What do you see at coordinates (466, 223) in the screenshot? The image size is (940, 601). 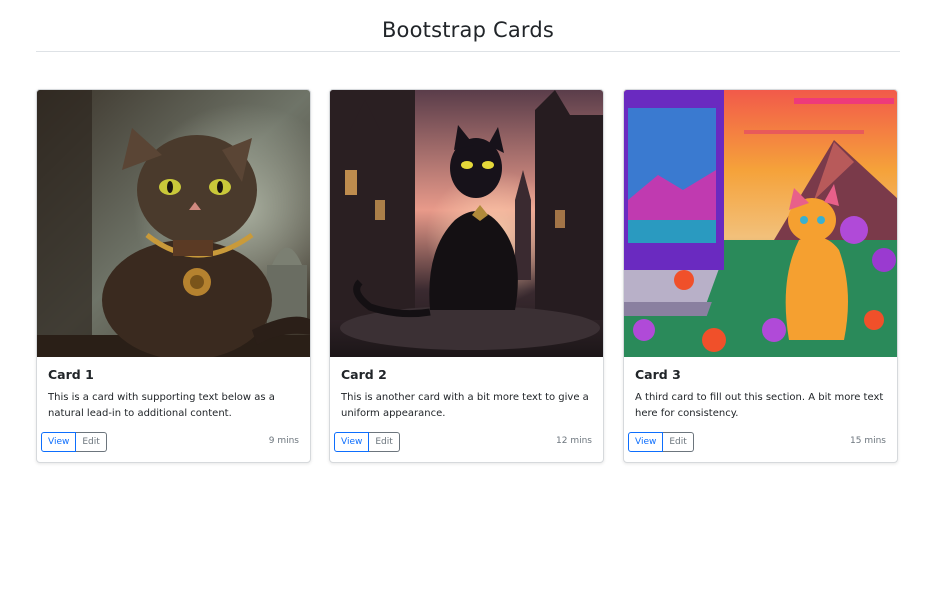 I see `card-2-image` at bounding box center [466, 223].